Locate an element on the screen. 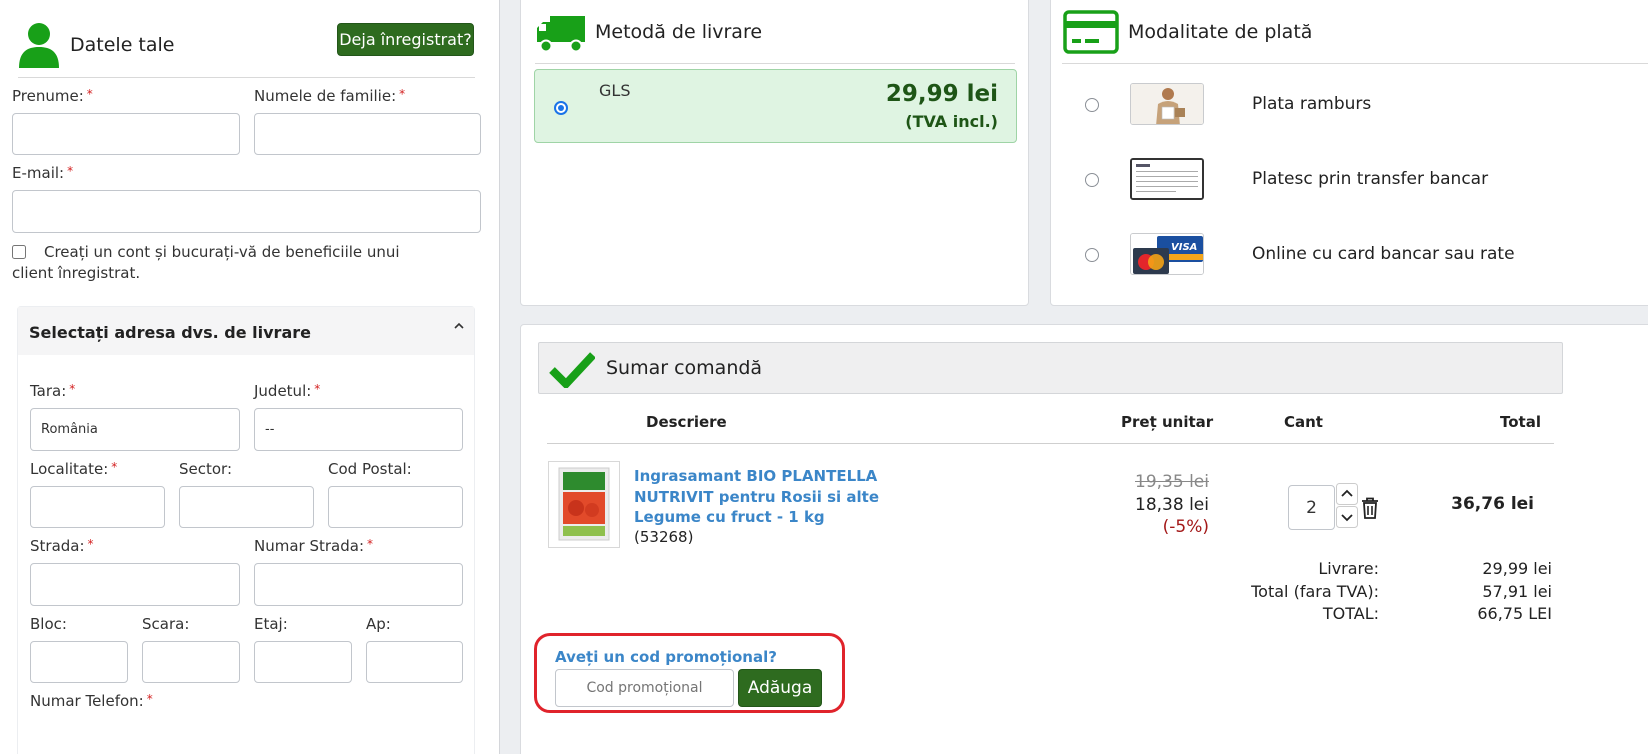 Image resolution: width=1648 pixels, height=754 pixels. add-promo-button: Adăuga is located at coordinates (780, 688).